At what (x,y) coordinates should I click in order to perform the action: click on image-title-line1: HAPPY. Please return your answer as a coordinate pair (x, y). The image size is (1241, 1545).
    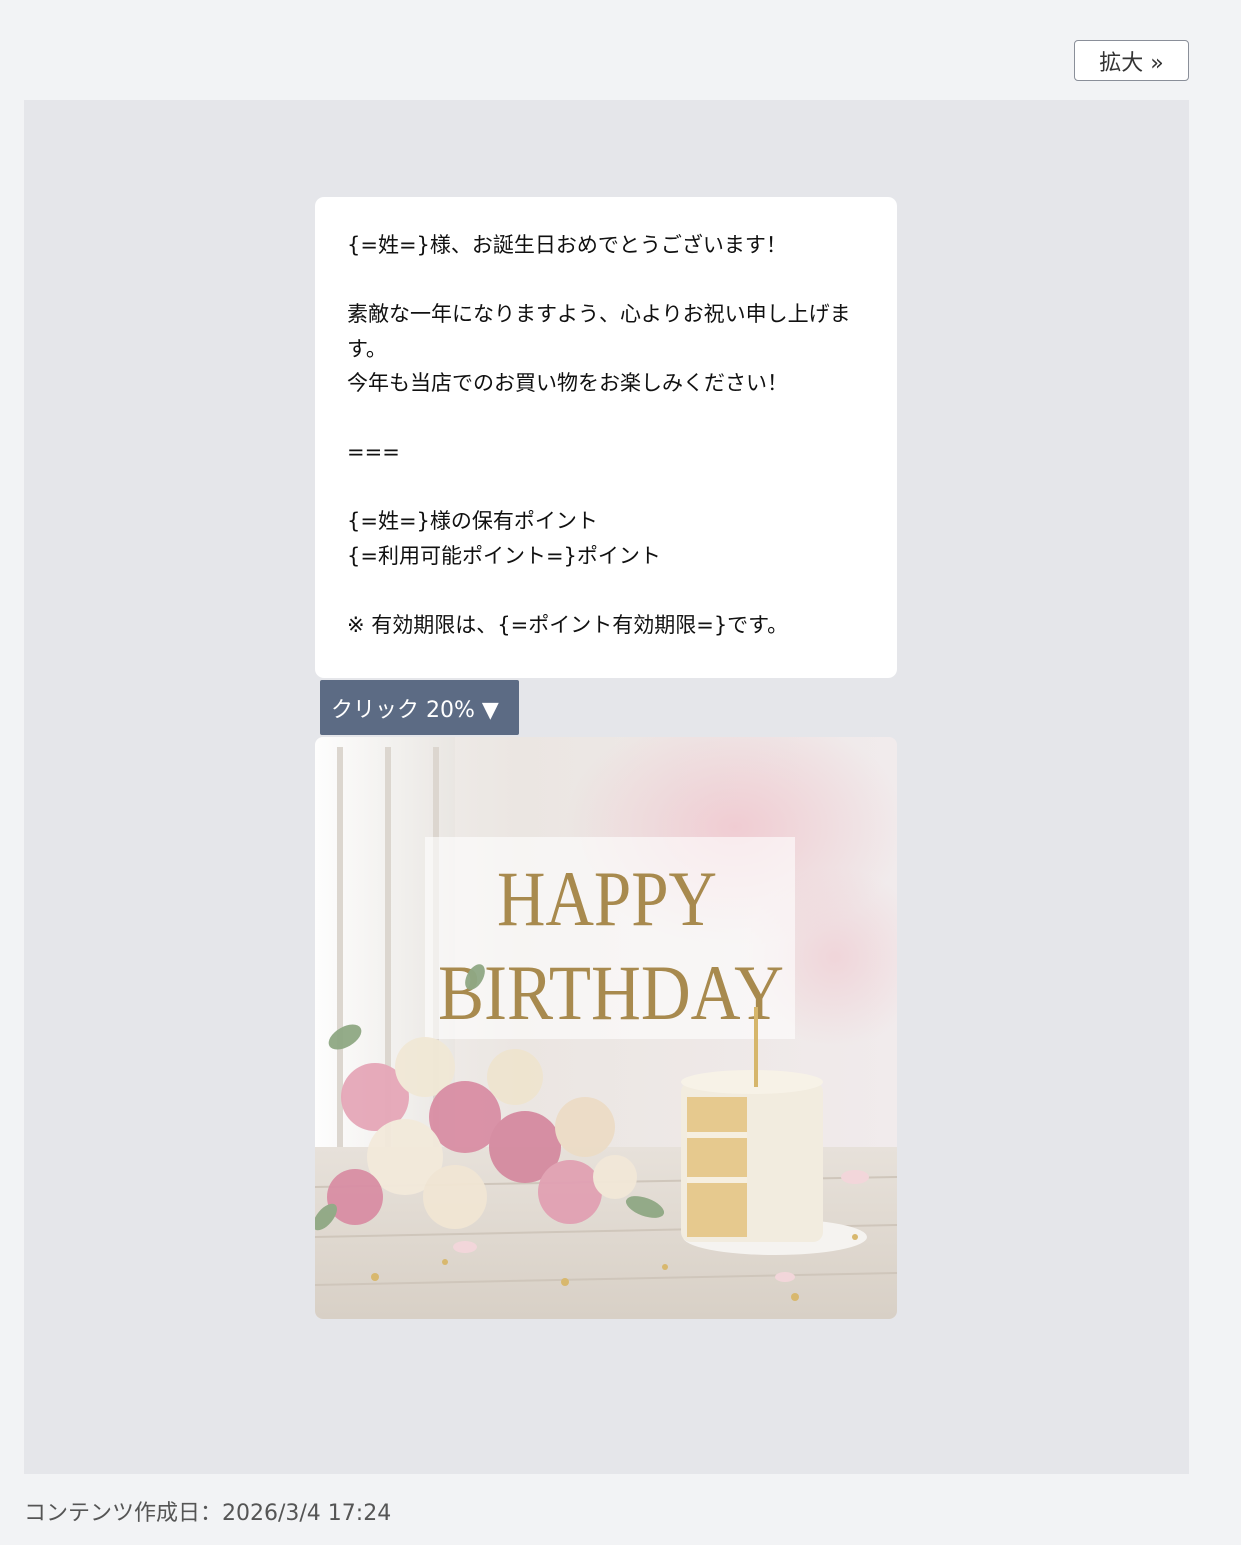
    Looking at the image, I should click on (607, 898).